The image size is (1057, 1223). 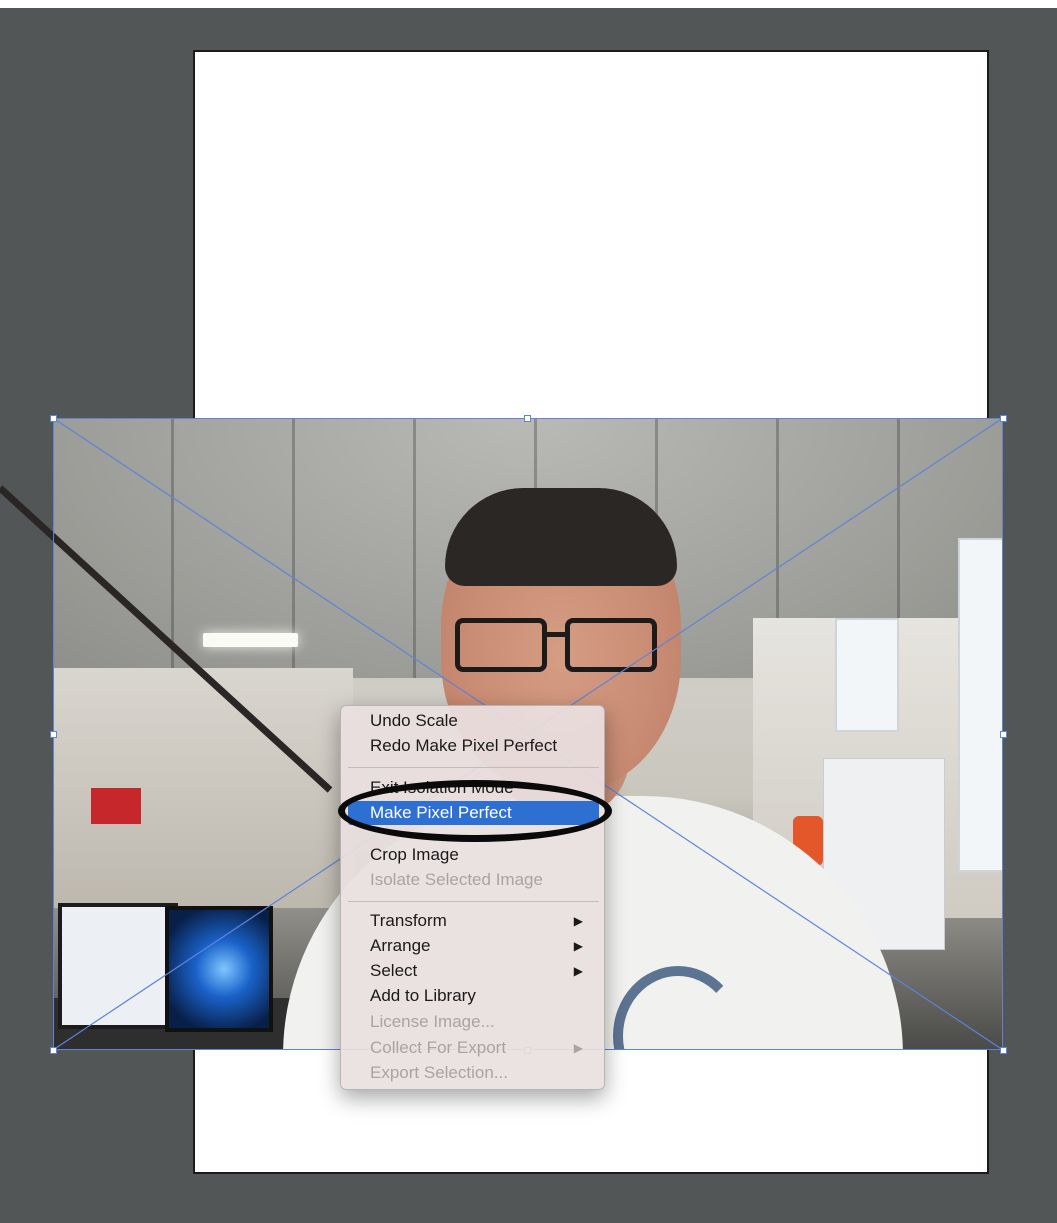 I want to click on image-monitor, so click(x=118, y=966).